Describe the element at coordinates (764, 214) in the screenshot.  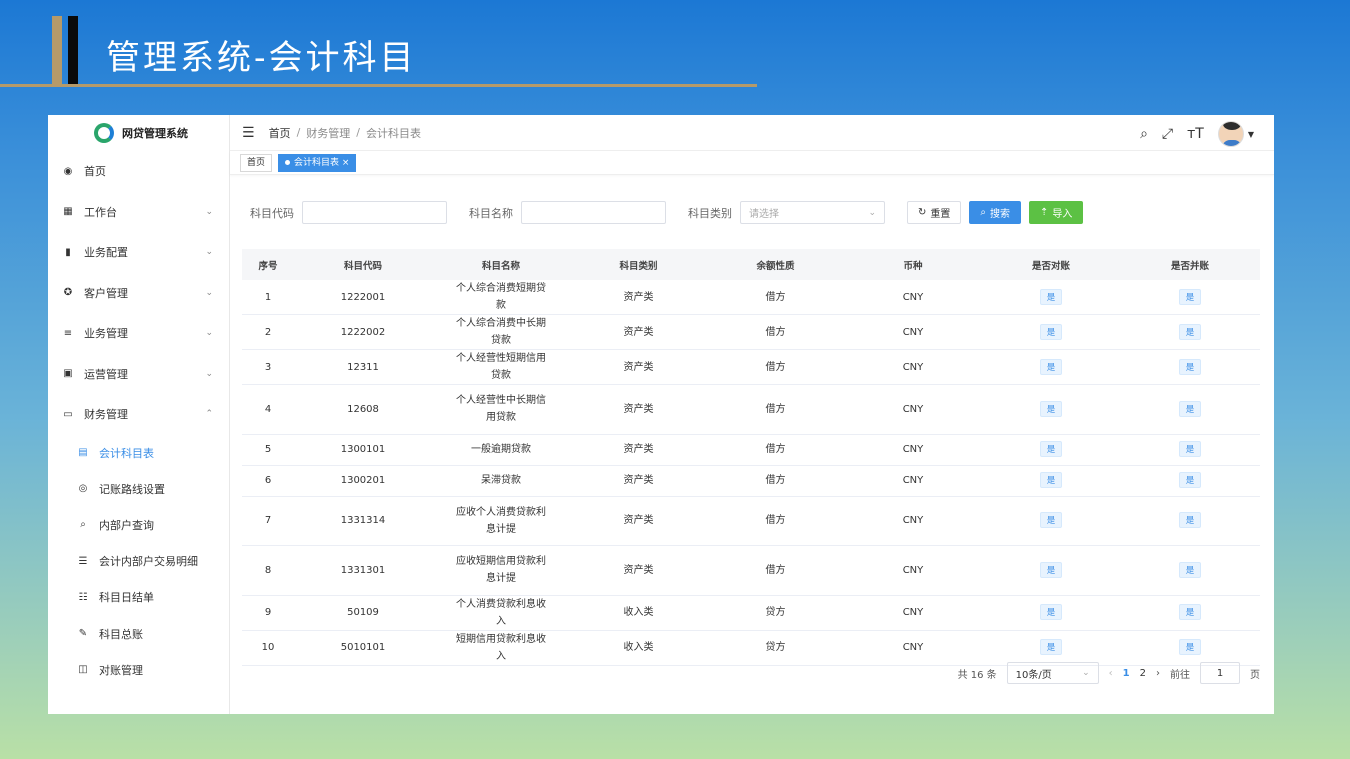
I see `type-select-placeholder: 请选择` at that location.